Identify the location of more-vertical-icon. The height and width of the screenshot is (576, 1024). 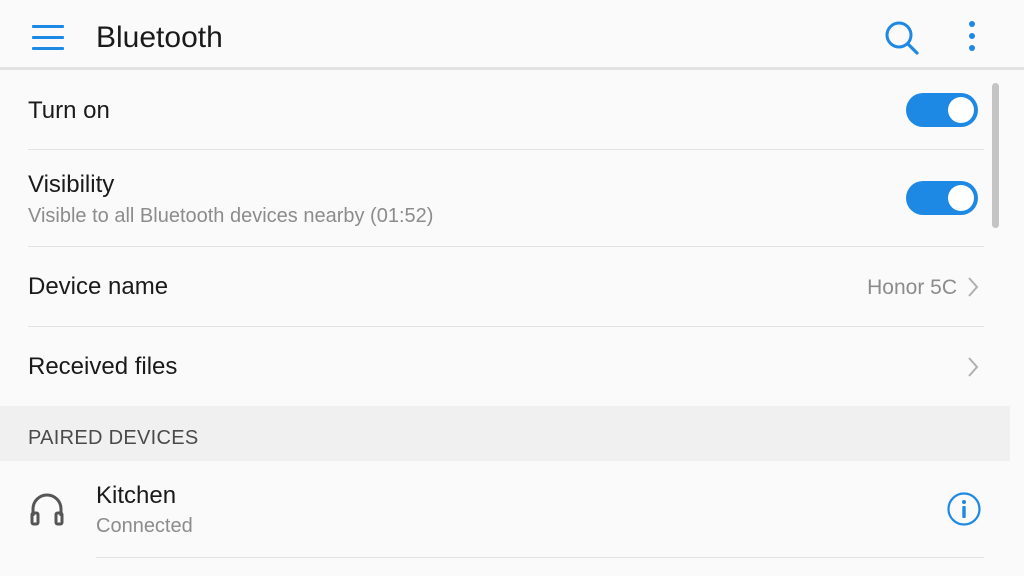
(972, 36).